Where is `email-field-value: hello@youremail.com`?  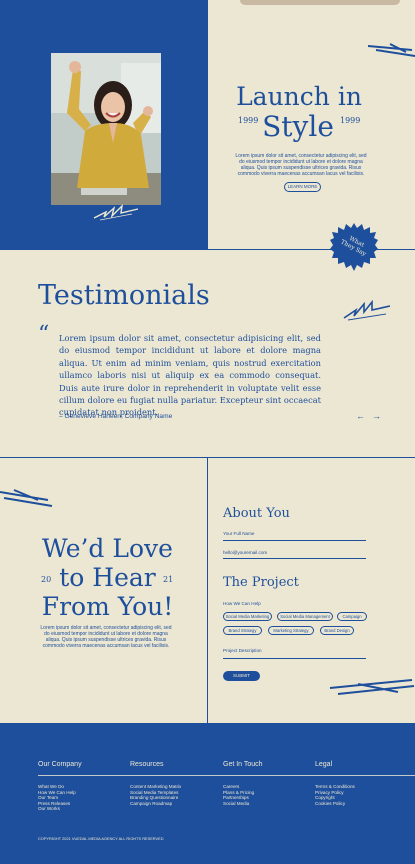
email-field-value: hello@youremail.com is located at coordinates (245, 552).